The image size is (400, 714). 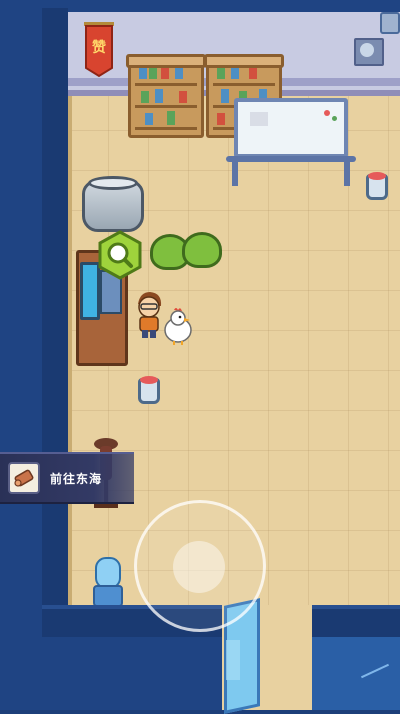 What do you see at coordinates (356, 621) in the screenshot?
I see `bottom-wall-right` at bounding box center [356, 621].